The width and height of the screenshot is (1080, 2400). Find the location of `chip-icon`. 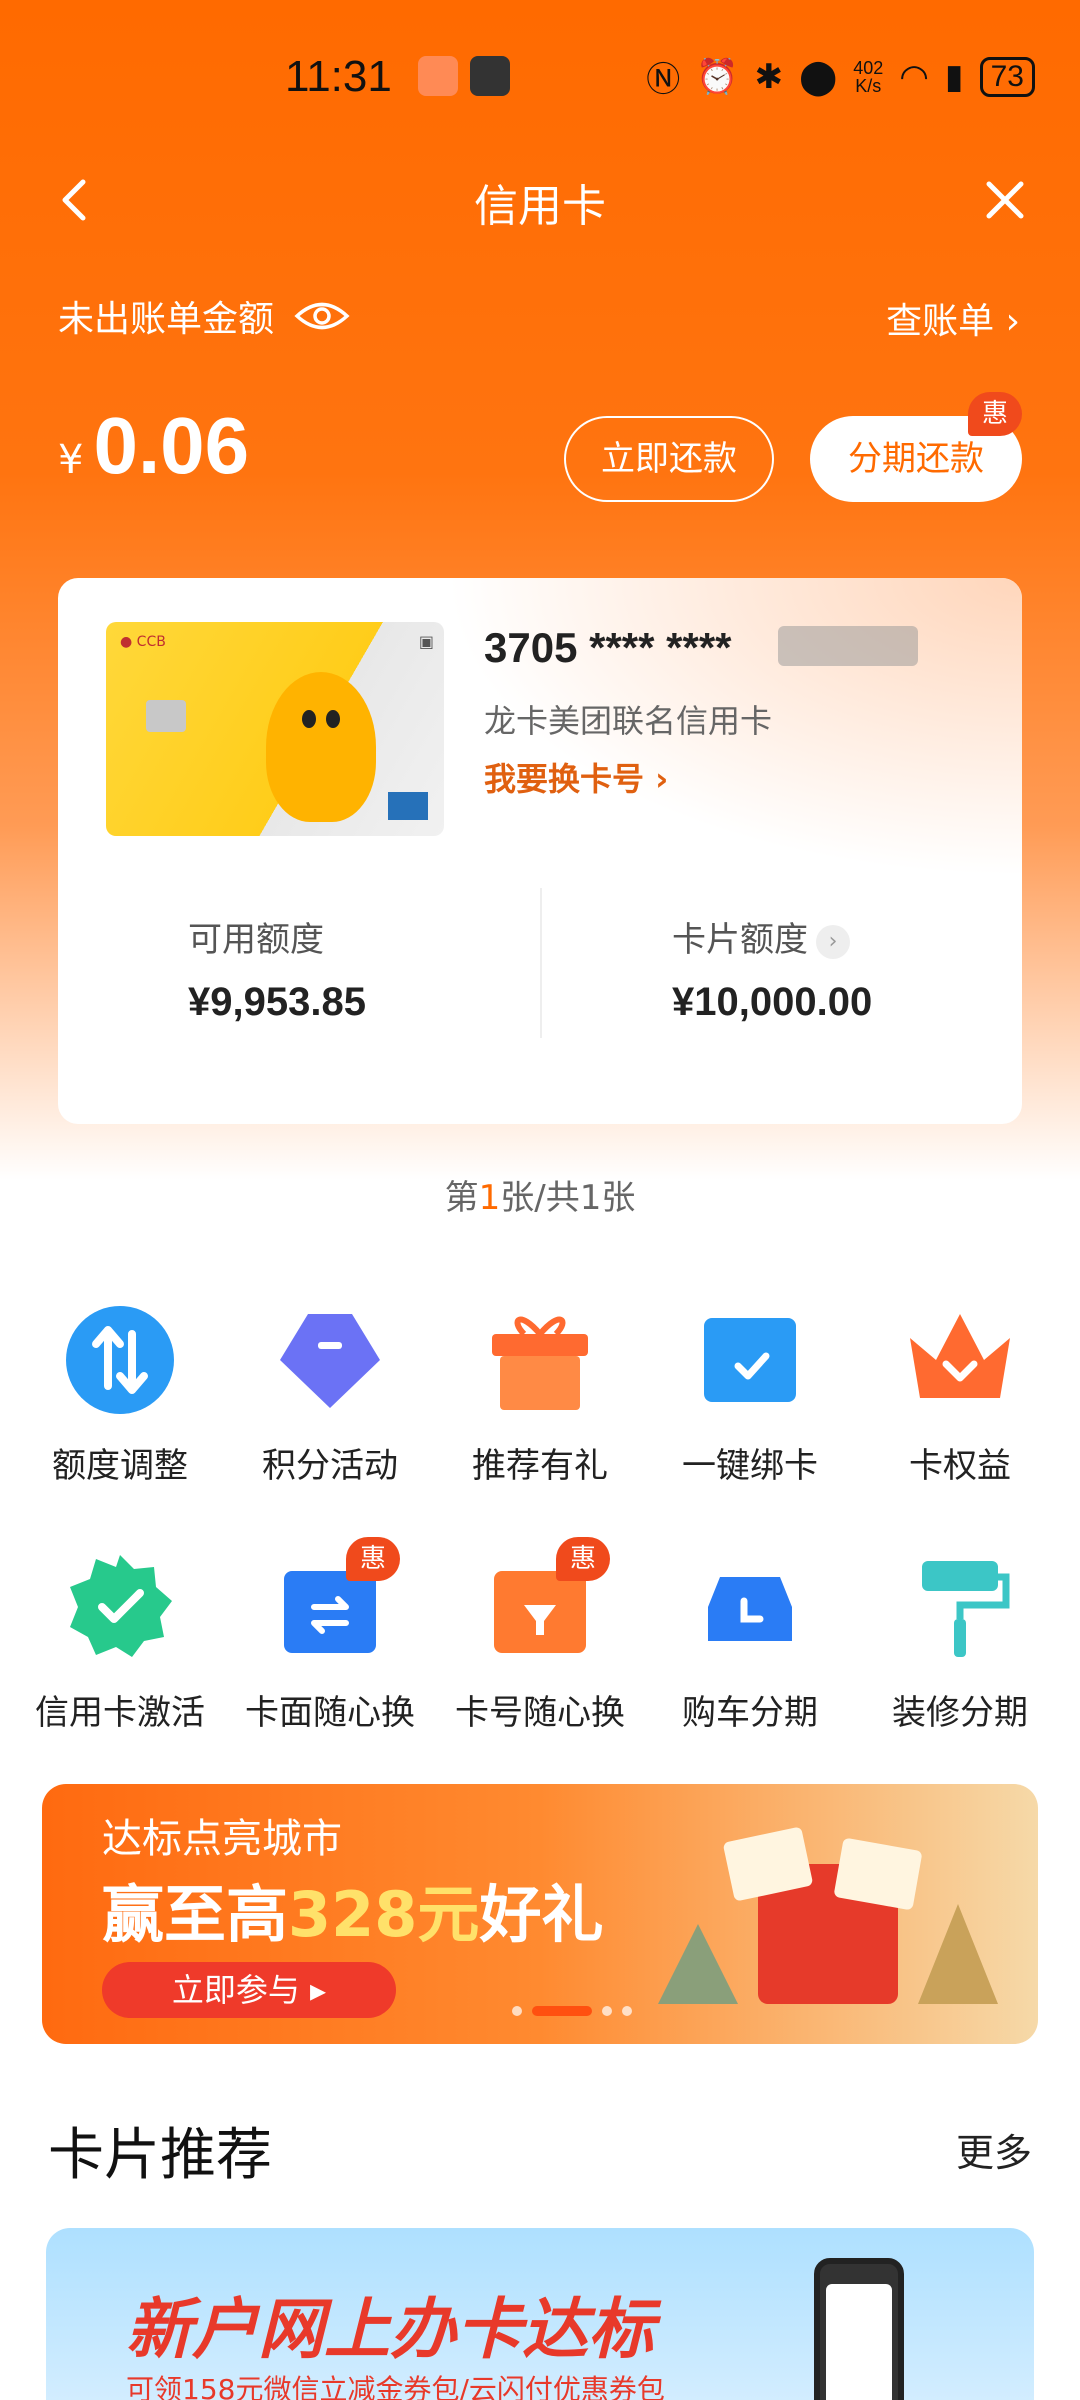

chip-icon is located at coordinates (166, 716).